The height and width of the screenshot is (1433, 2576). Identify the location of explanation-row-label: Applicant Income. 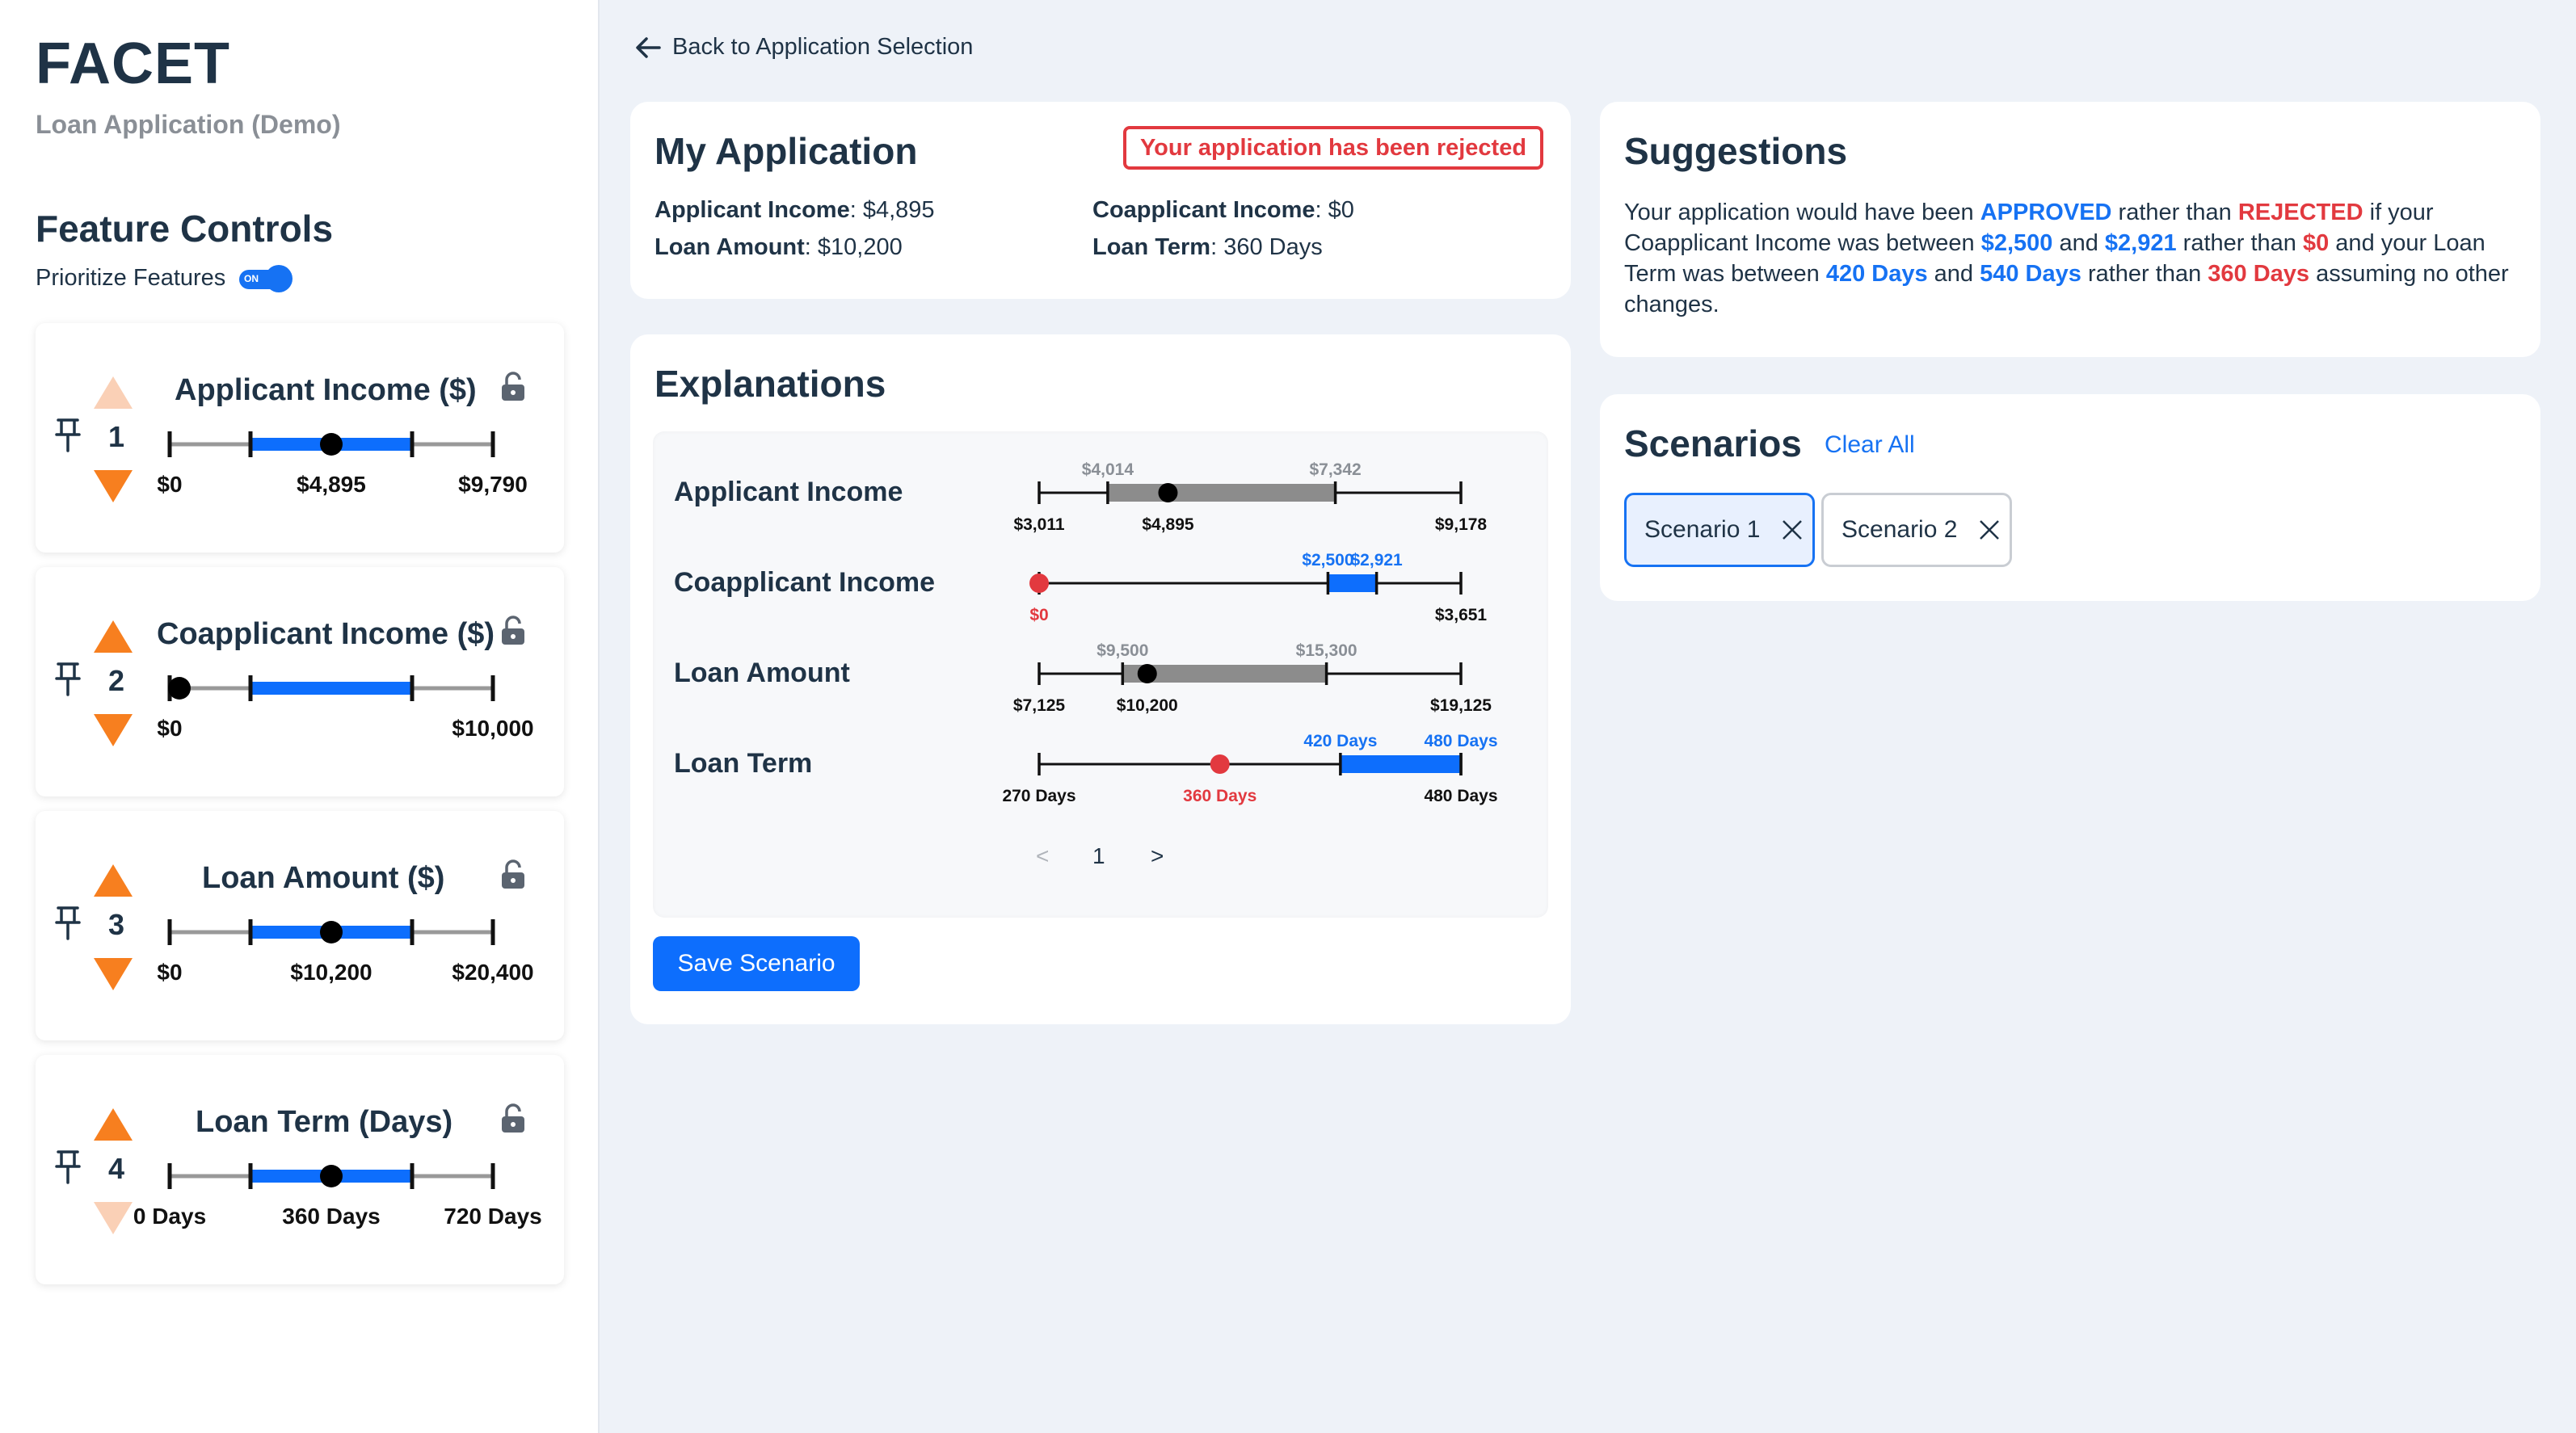
(788, 492).